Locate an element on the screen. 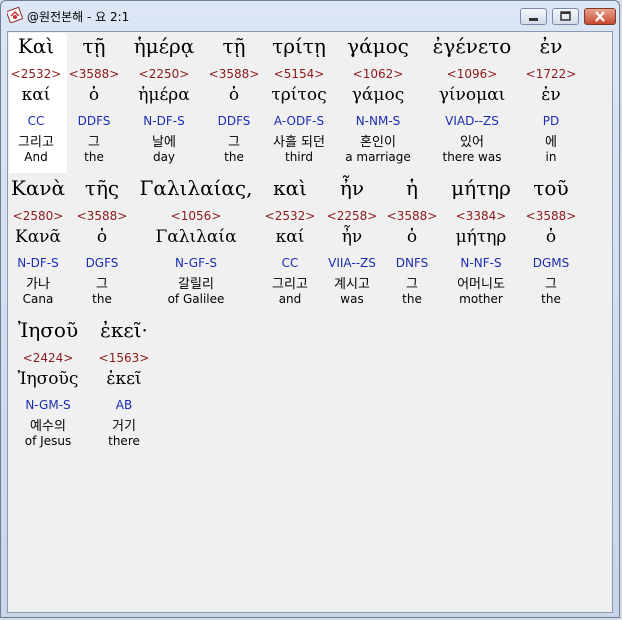 This screenshot has width=622, height=620. minimize-button is located at coordinates (533, 16).